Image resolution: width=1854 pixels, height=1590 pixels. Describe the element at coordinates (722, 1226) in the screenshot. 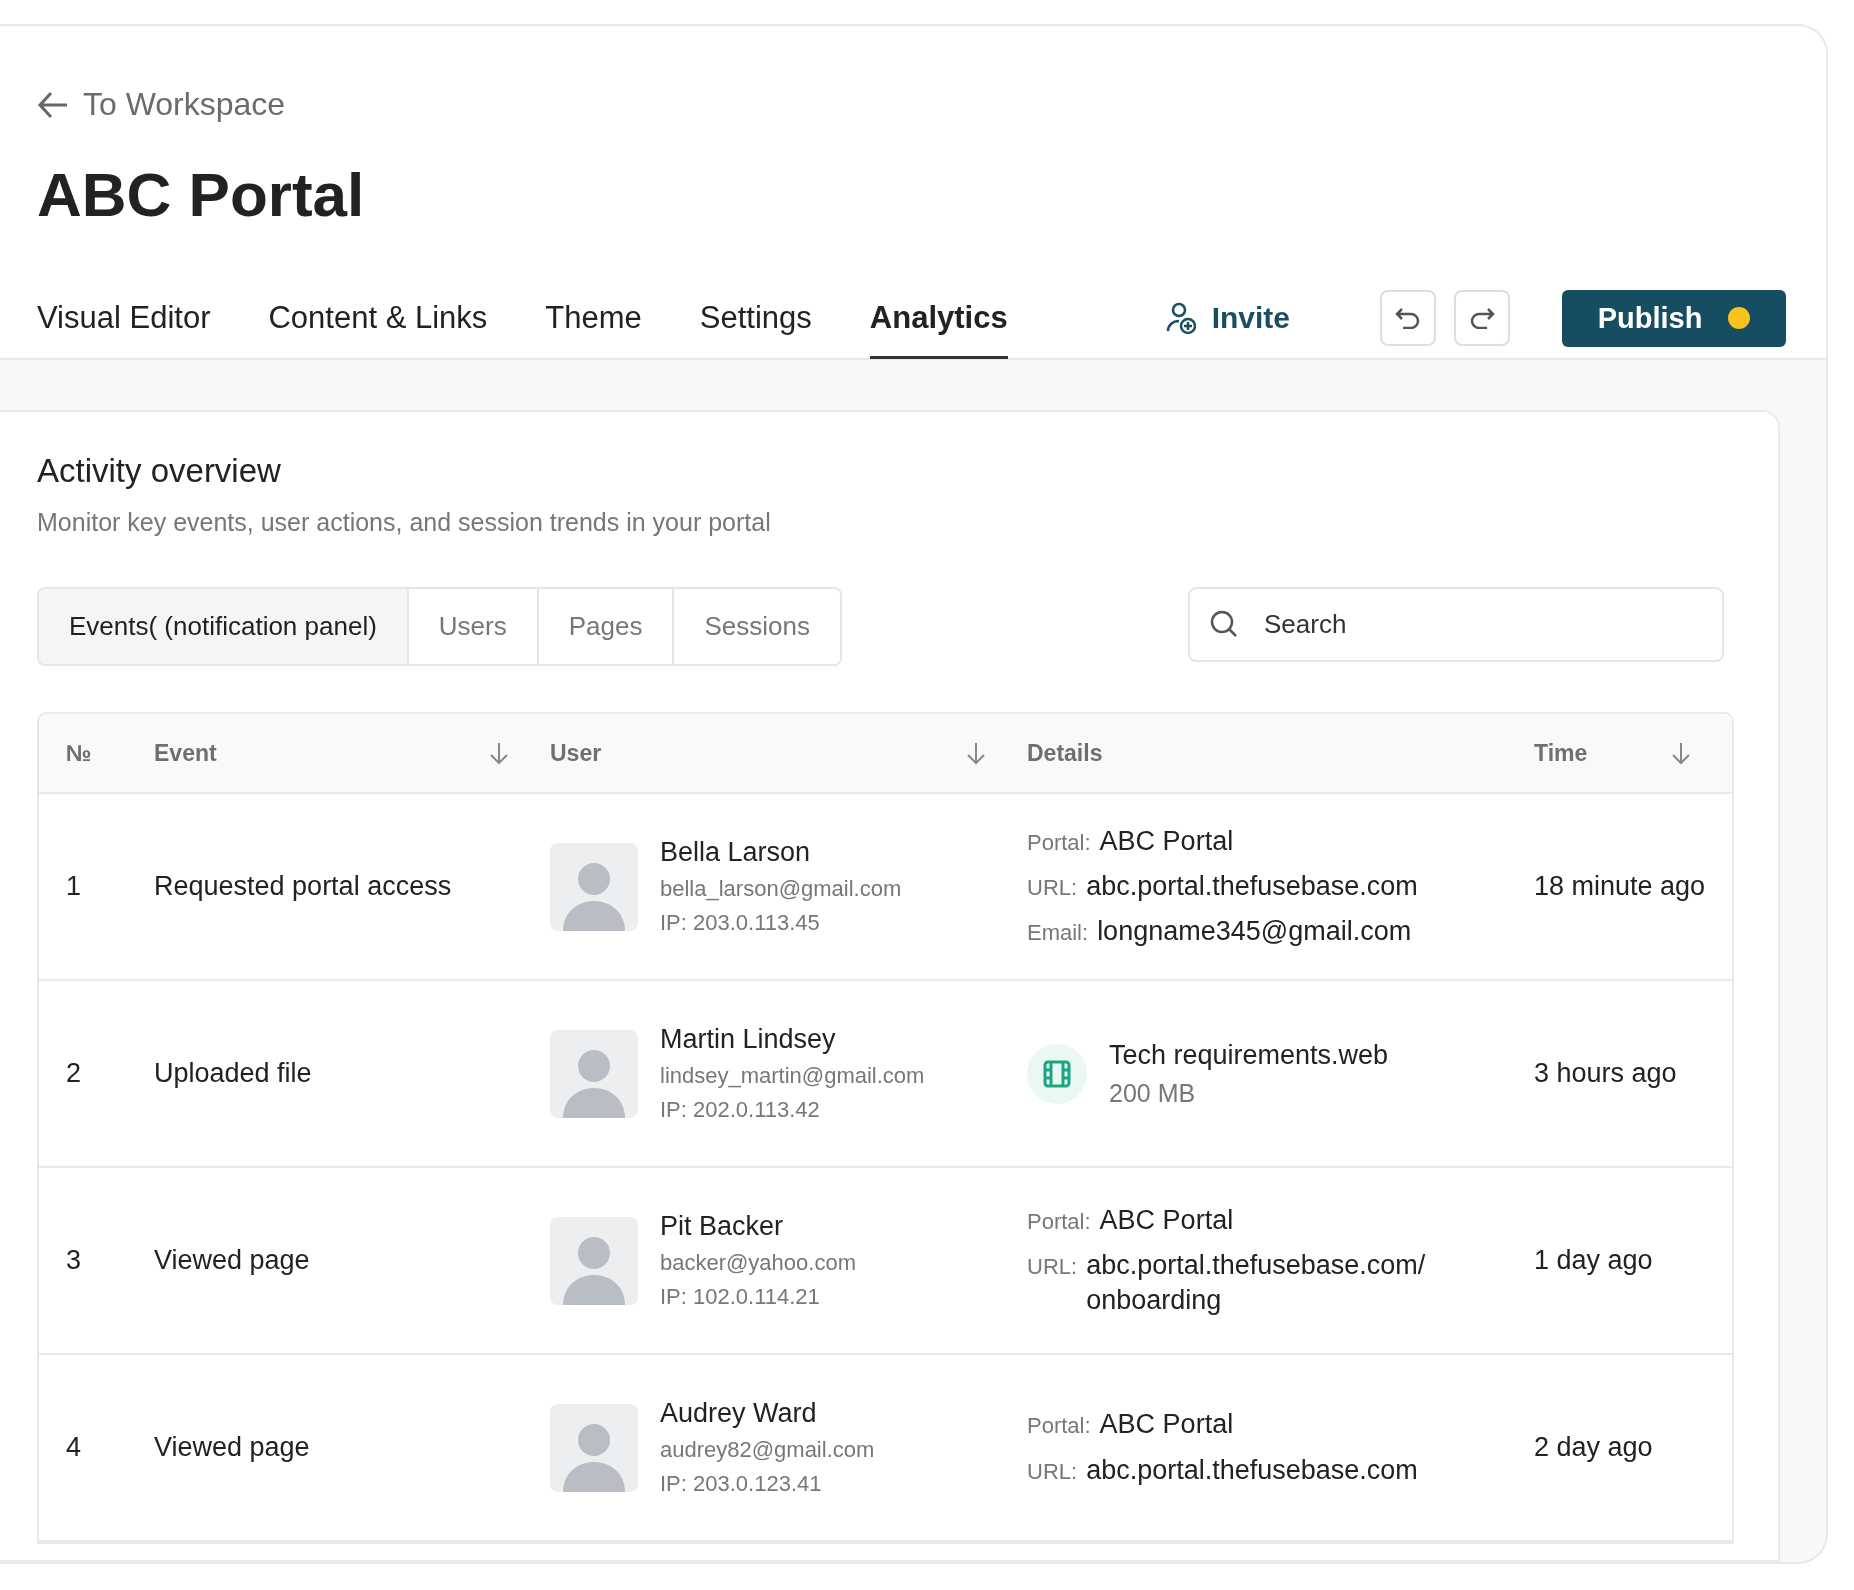

I see `user-name: Pit Backer` at that location.